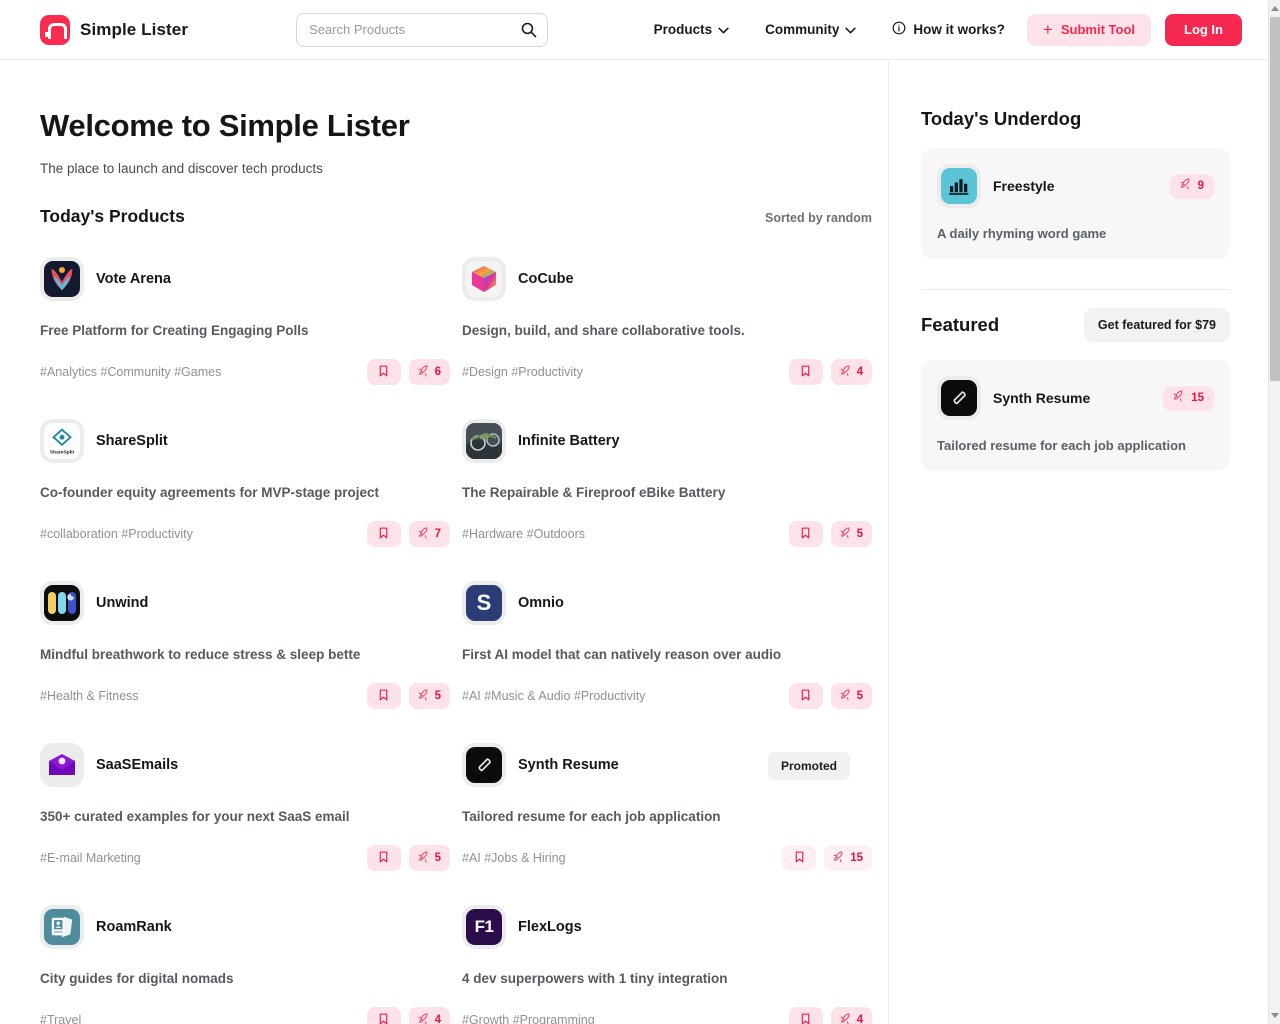 The image size is (1280, 1024). What do you see at coordinates (114, 29) in the screenshot?
I see `brand-logo: Simple Lister` at bounding box center [114, 29].